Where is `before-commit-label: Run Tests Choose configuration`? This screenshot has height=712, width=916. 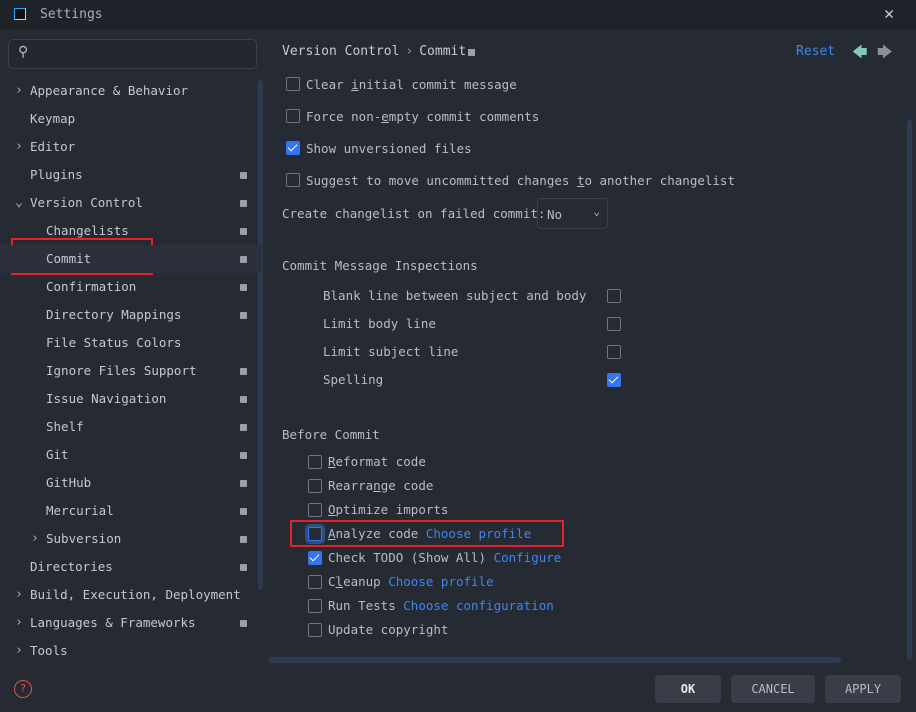 before-commit-label: Run Tests Choose configuration is located at coordinates (441, 605).